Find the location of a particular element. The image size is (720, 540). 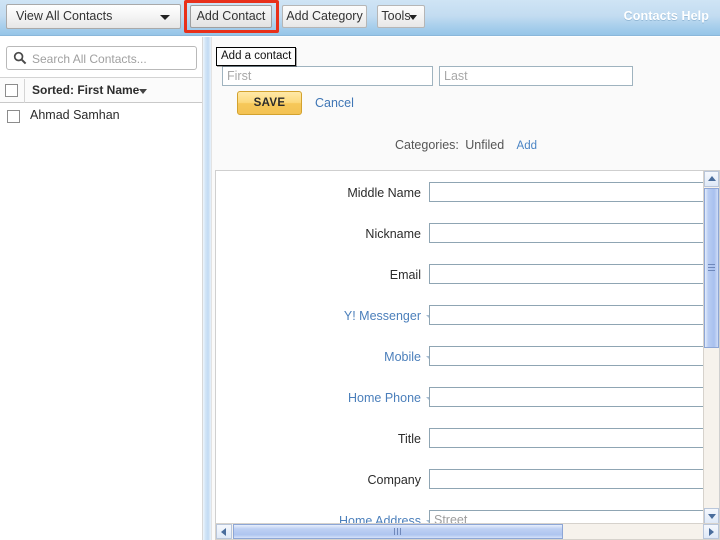

field-row-y-messenger: Y! Messenger is located at coordinates (467, 318).